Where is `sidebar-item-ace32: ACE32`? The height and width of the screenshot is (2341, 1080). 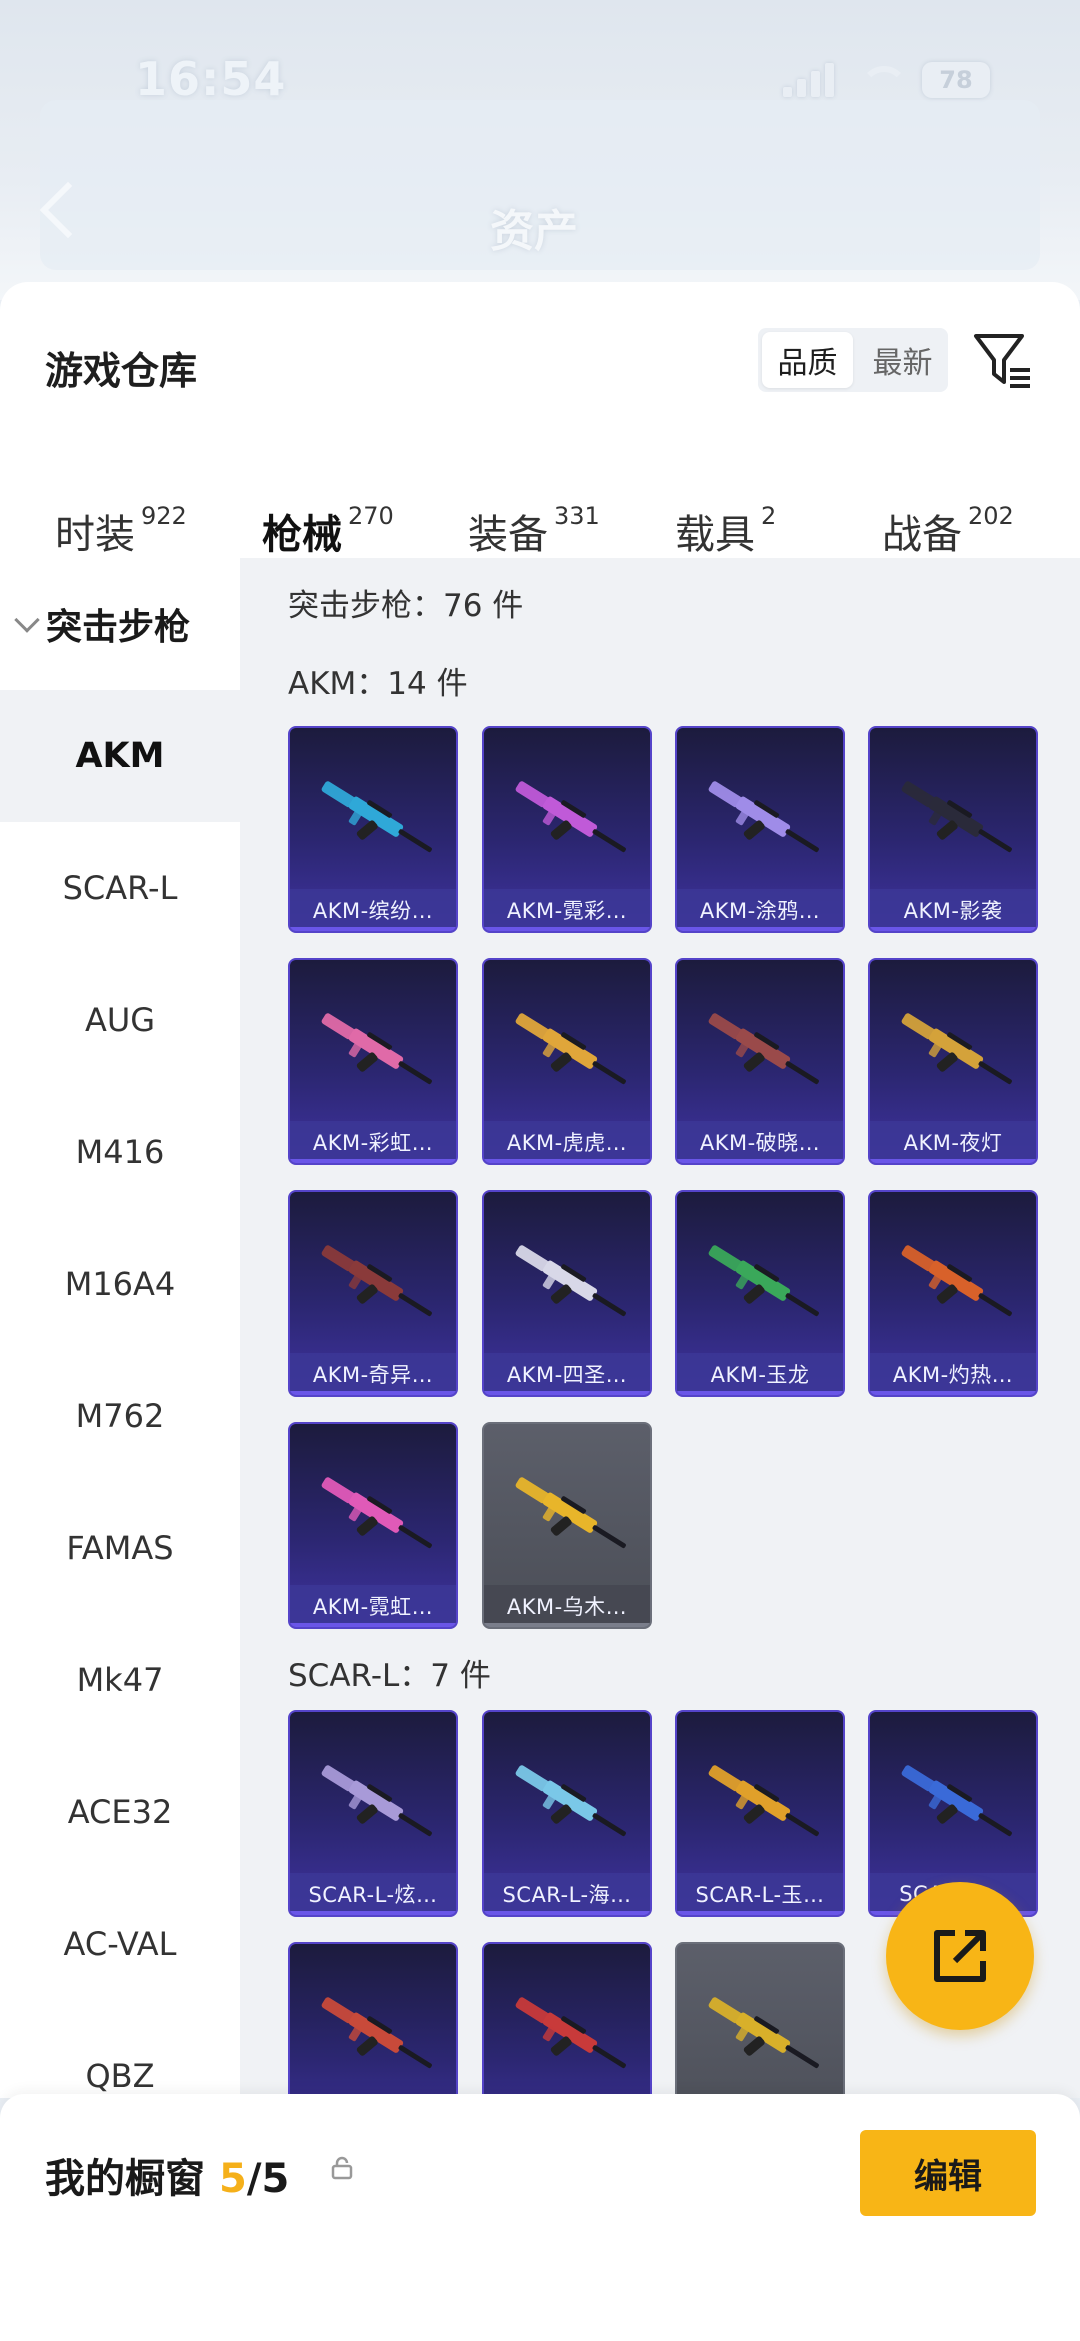
sidebar-item-ace32: ACE32 is located at coordinates (120, 1812).